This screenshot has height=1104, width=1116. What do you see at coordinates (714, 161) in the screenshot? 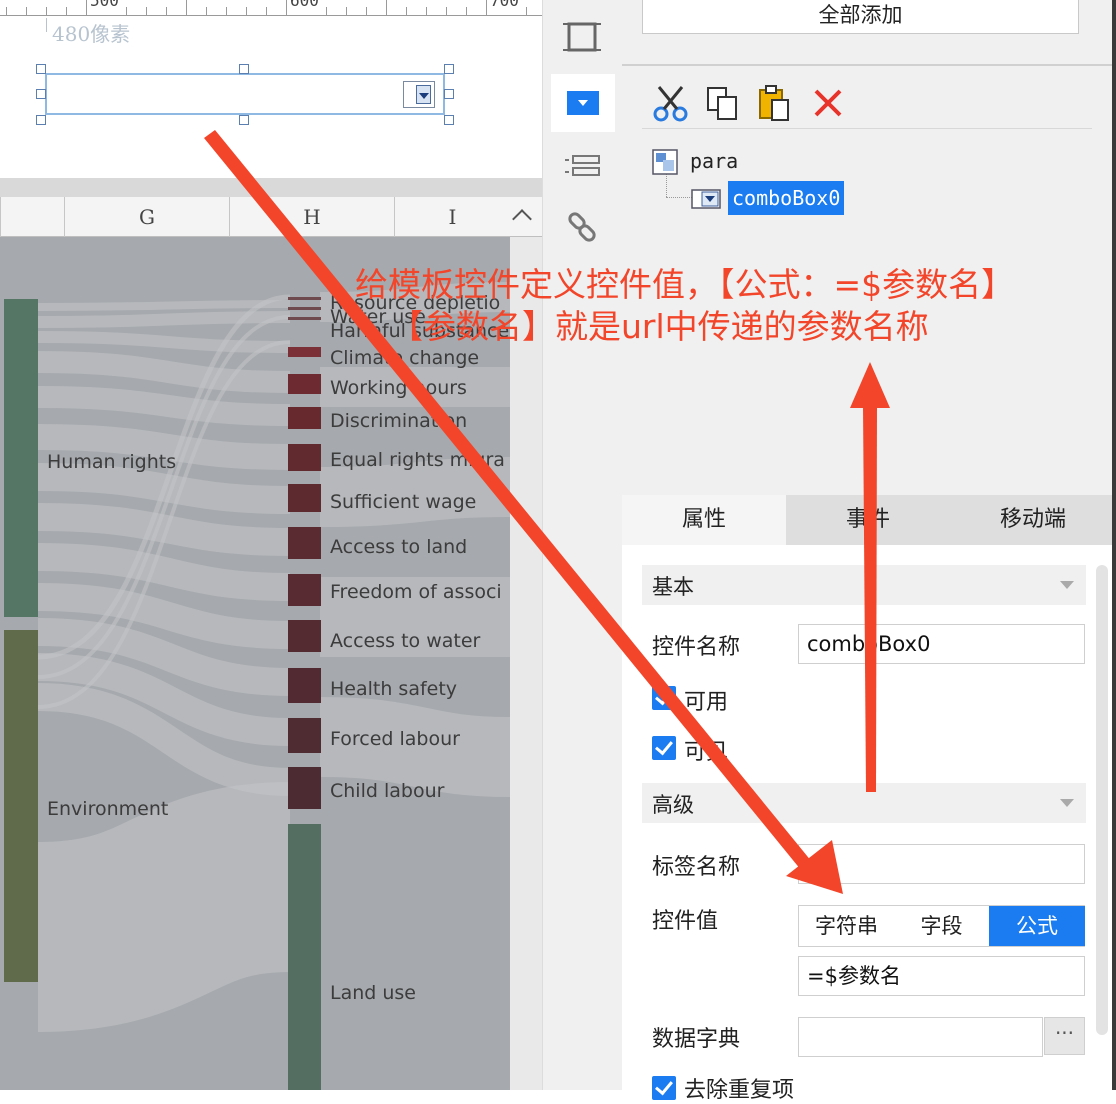
I see `tree-node-label: para` at bounding box center [714, 161].